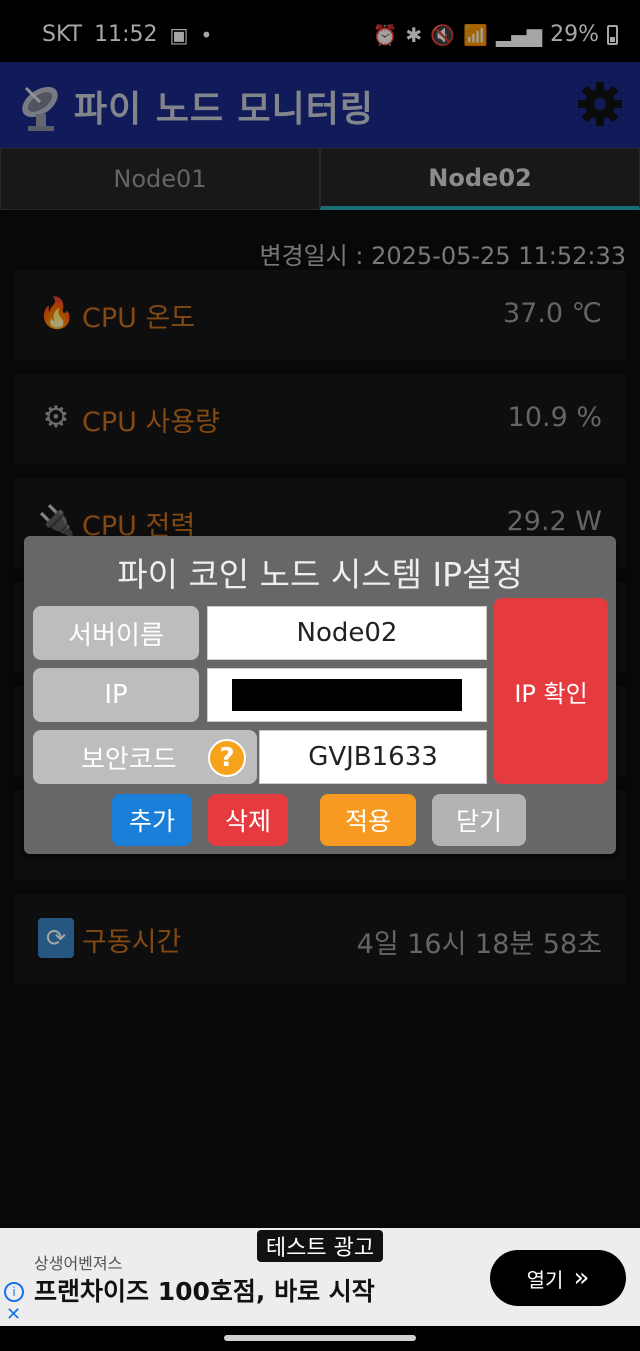  I want to click on ad-open-label: 열기, so click(545, 1279).